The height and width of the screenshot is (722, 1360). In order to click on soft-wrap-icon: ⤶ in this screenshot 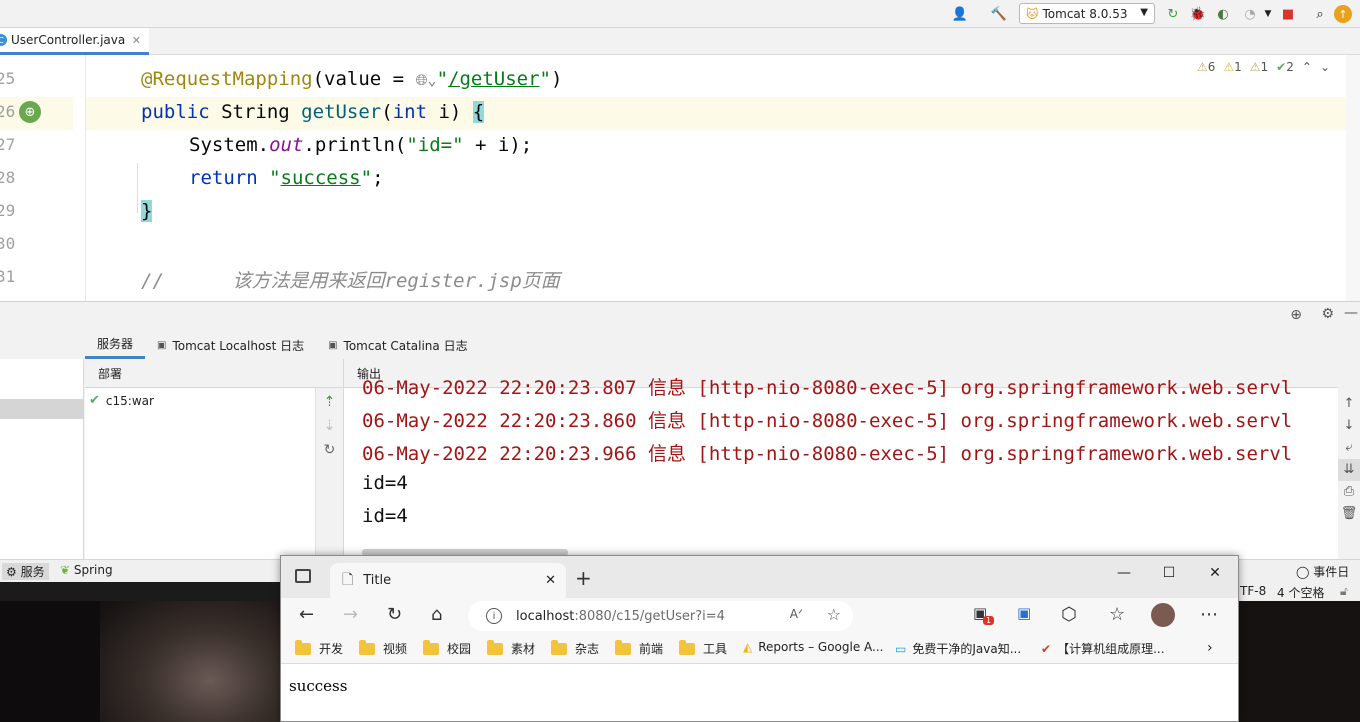, I will do `click(1349, 448)`.